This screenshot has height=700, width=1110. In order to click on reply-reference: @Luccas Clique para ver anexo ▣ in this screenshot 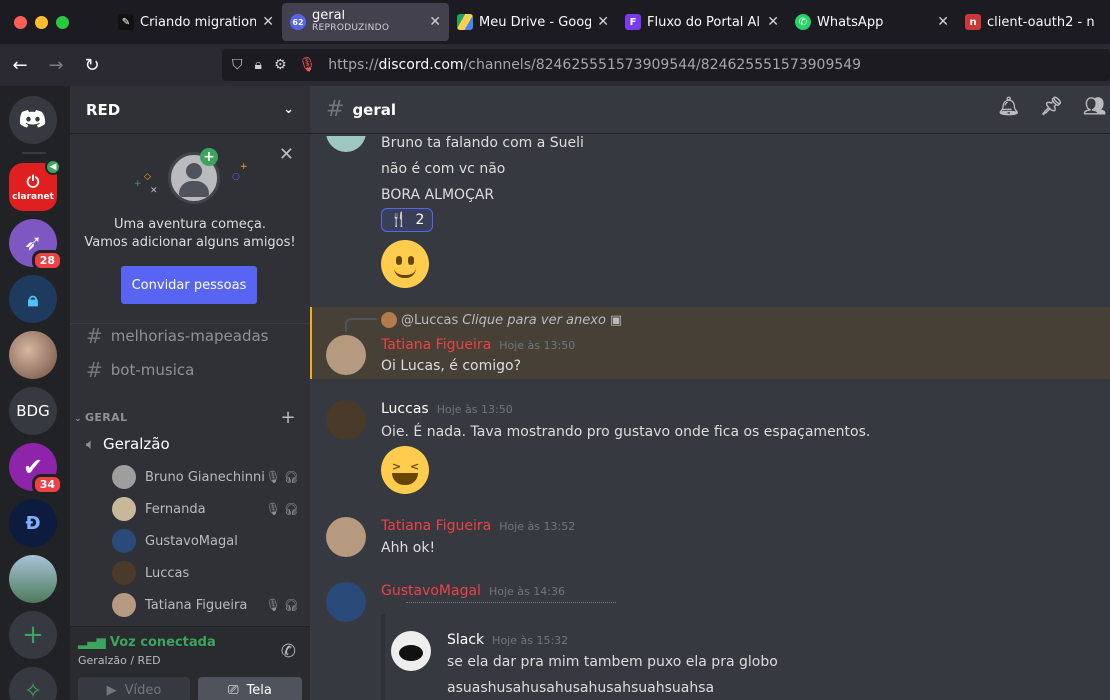, I will do `click(501, 320)`.